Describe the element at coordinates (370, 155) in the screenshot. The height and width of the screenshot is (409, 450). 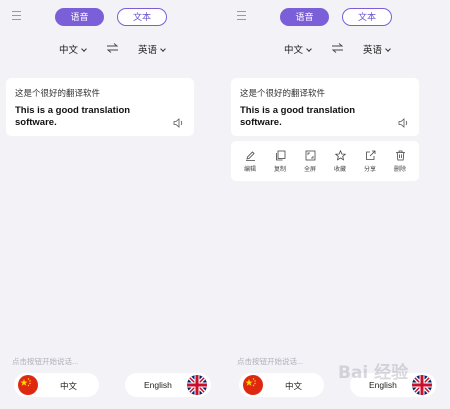
I see `share-icon` at that location.